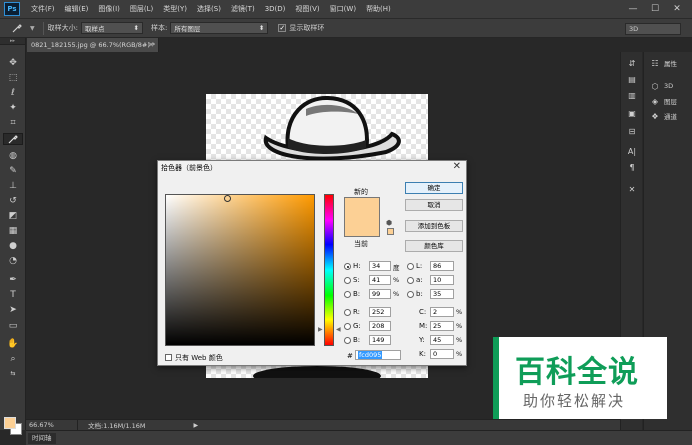 The width and height of the screenshot is (692, 445). I want to click on navigator-icon: ⊟, so click(632, 132).